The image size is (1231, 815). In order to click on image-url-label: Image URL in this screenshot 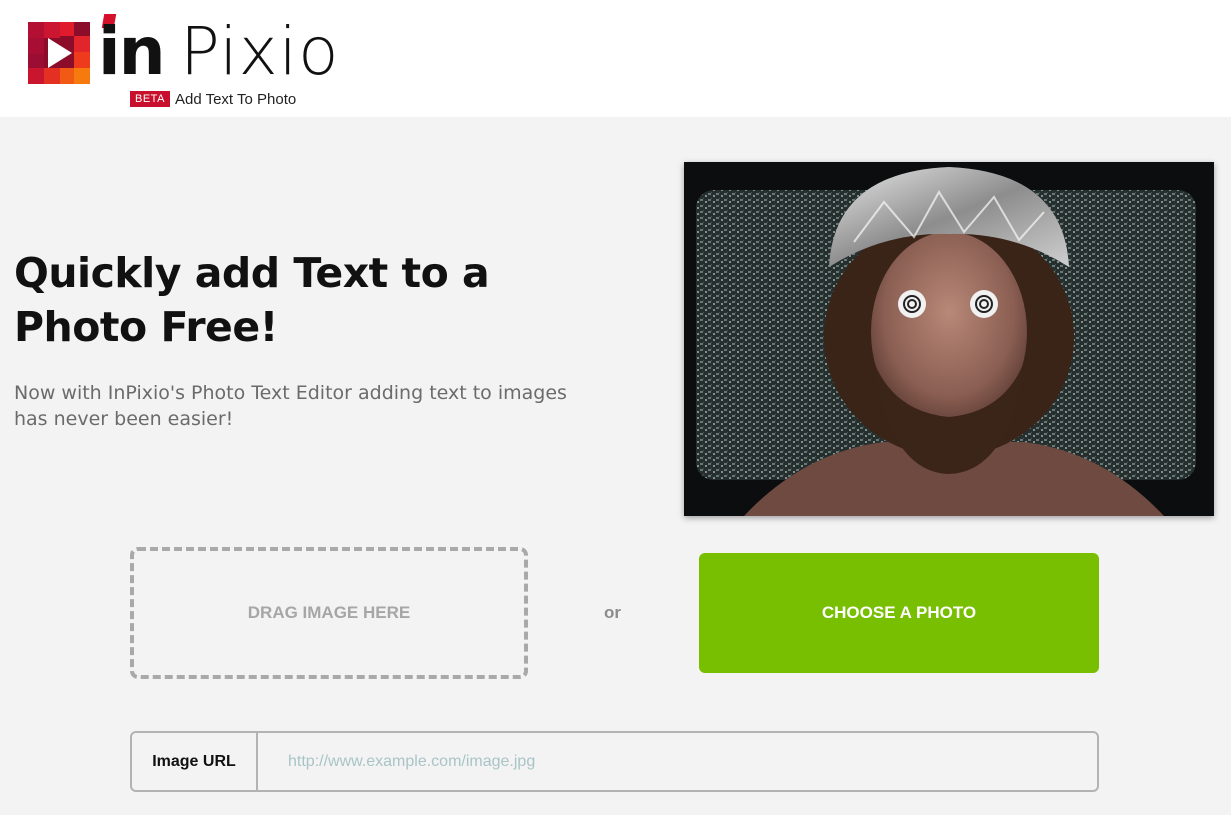, I will do `click(195, 761)`.